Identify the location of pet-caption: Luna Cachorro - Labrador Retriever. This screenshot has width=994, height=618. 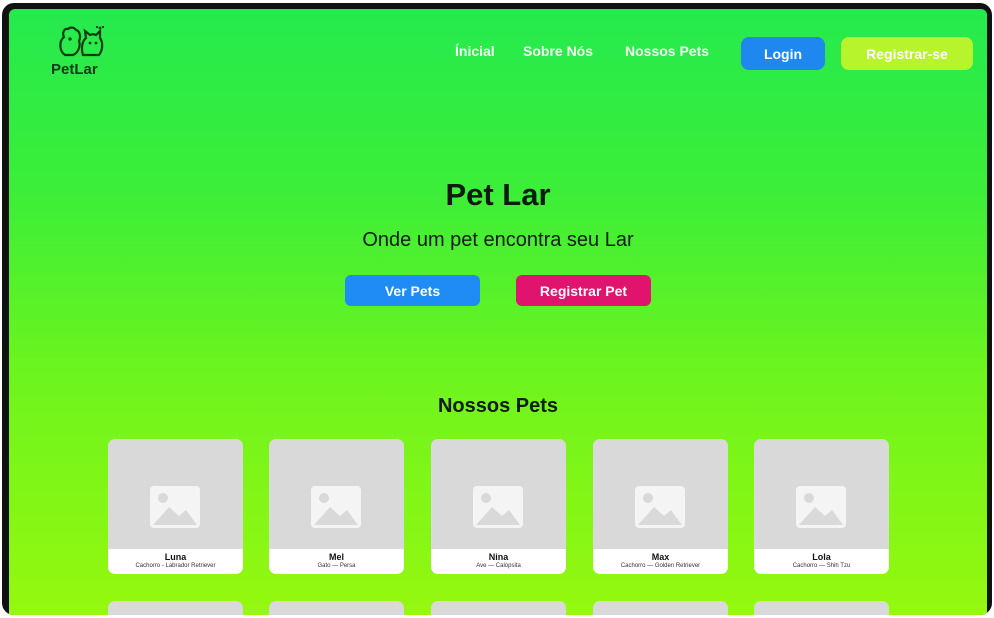
(175, 561).